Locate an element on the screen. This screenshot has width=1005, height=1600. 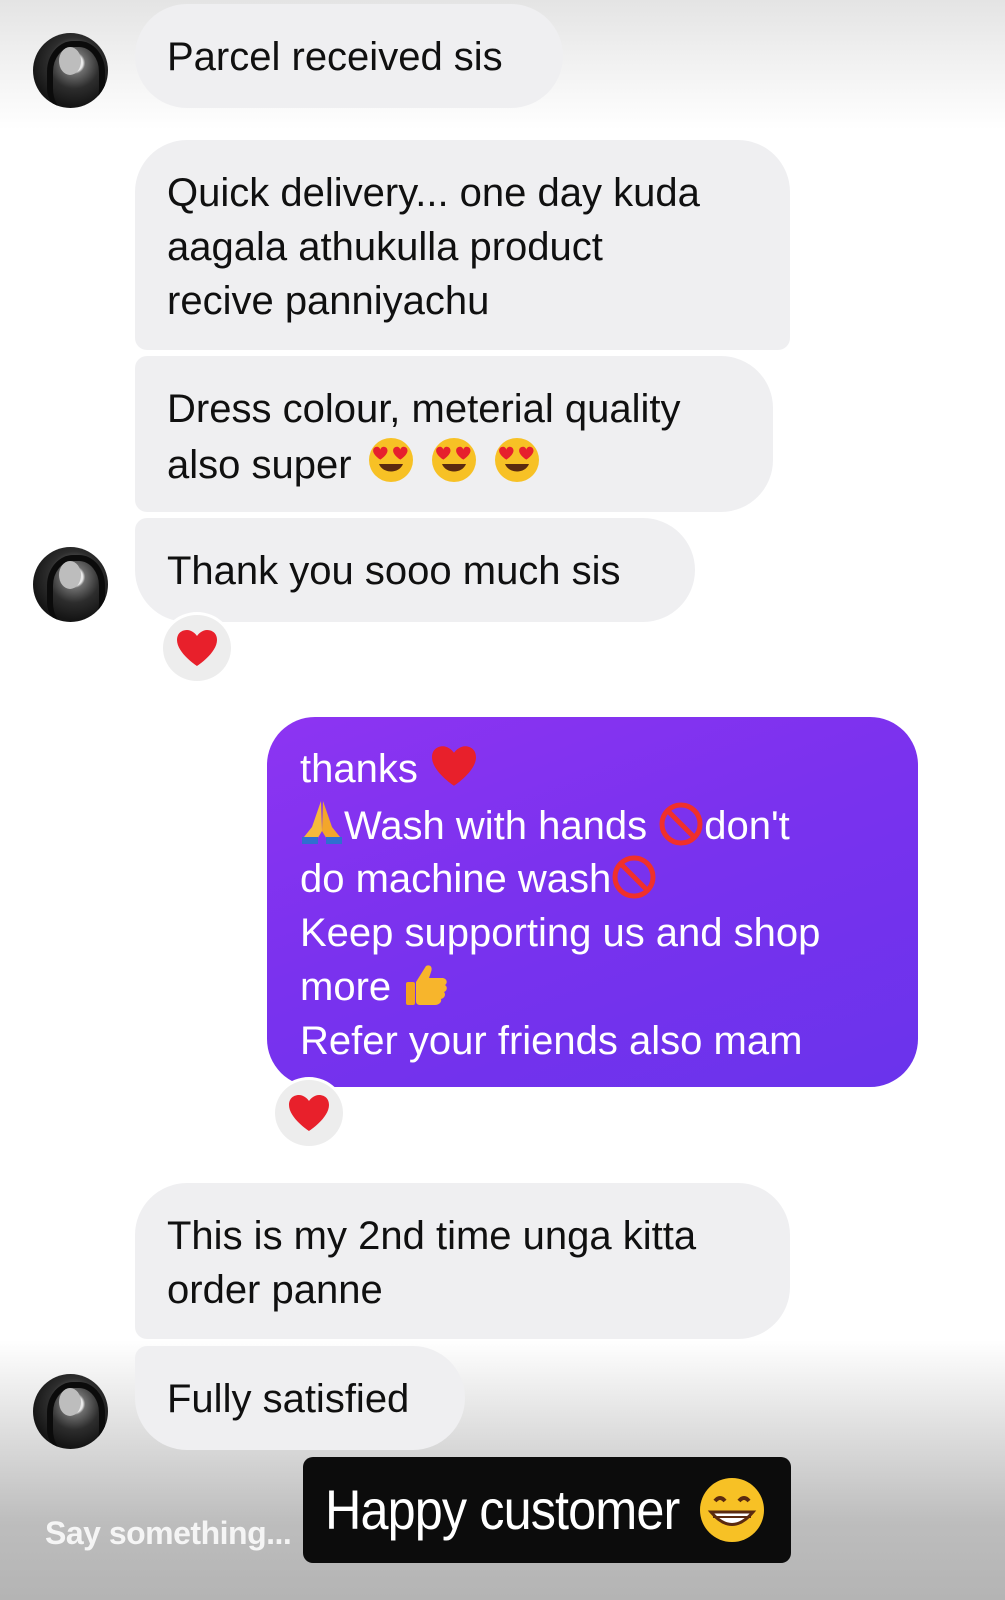
sent-line: thanks is located at coordinates (593, 770).